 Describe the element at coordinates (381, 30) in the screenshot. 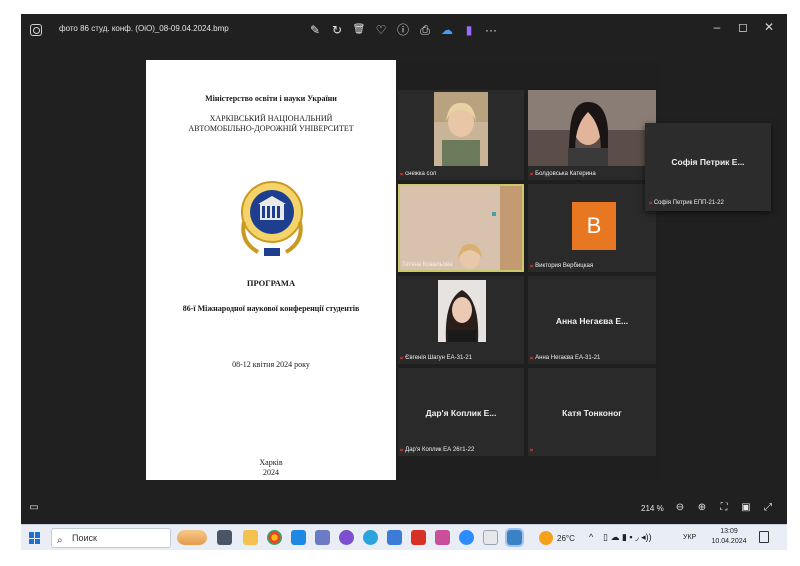

I see `favorite-icon: ♡` at that location.